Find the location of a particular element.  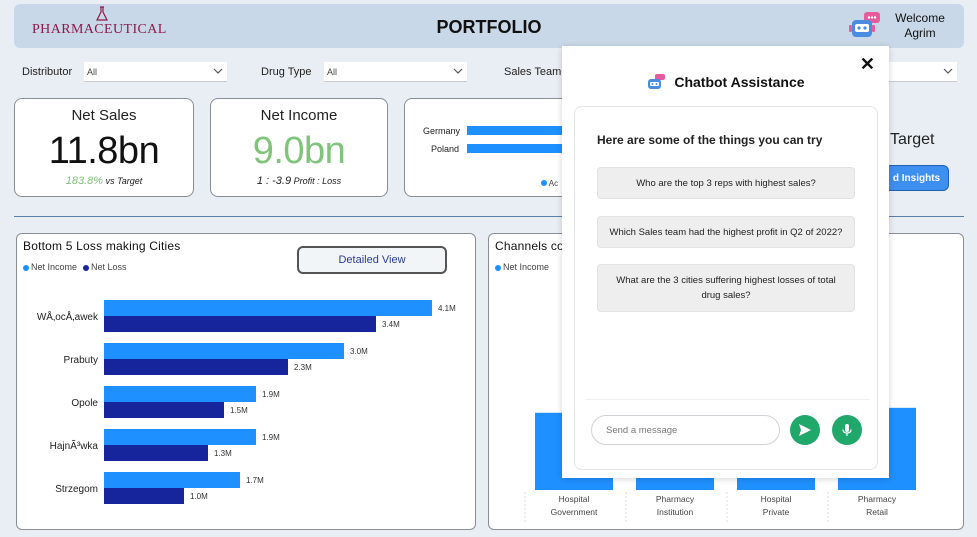

welcome-label: Welcome is located at coordinates (920, 18).